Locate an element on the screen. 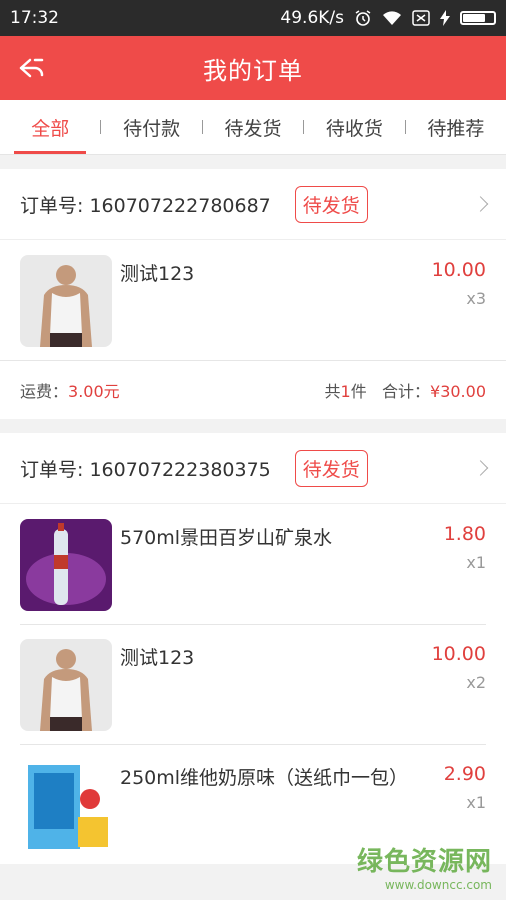 This screenshot has width=506, height=900. watermark: 绿色资源网 www.downcc.com is located at coordinates (424, 866).